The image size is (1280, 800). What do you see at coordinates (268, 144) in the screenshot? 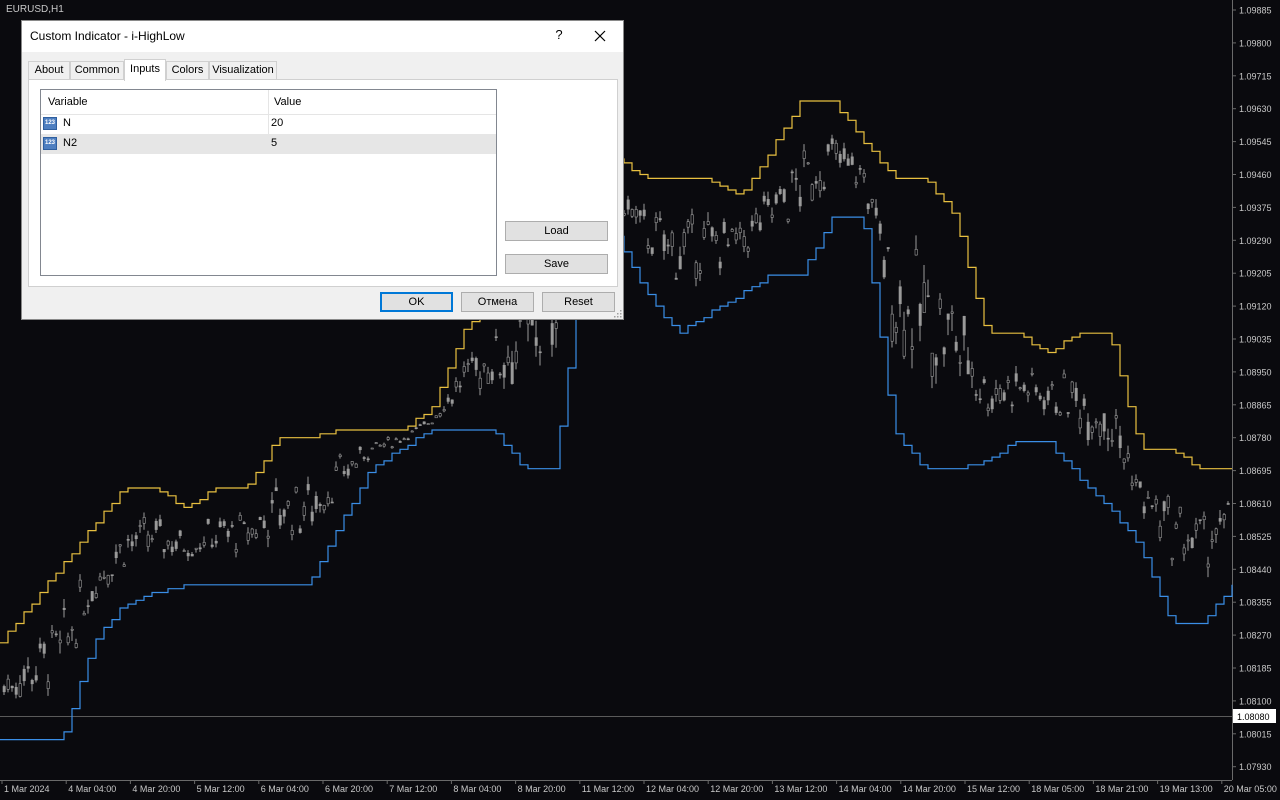
I see `input-row-n2: 123 N2 5` at bounding box center [268, 144].